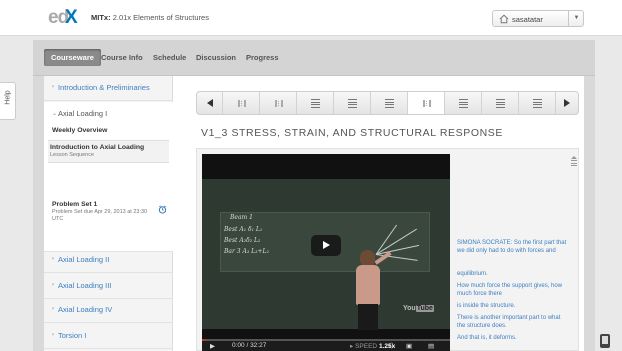 This screenshot has width=622, height=351. I want to click on sequence-tab-6-active, so click(426, 103).